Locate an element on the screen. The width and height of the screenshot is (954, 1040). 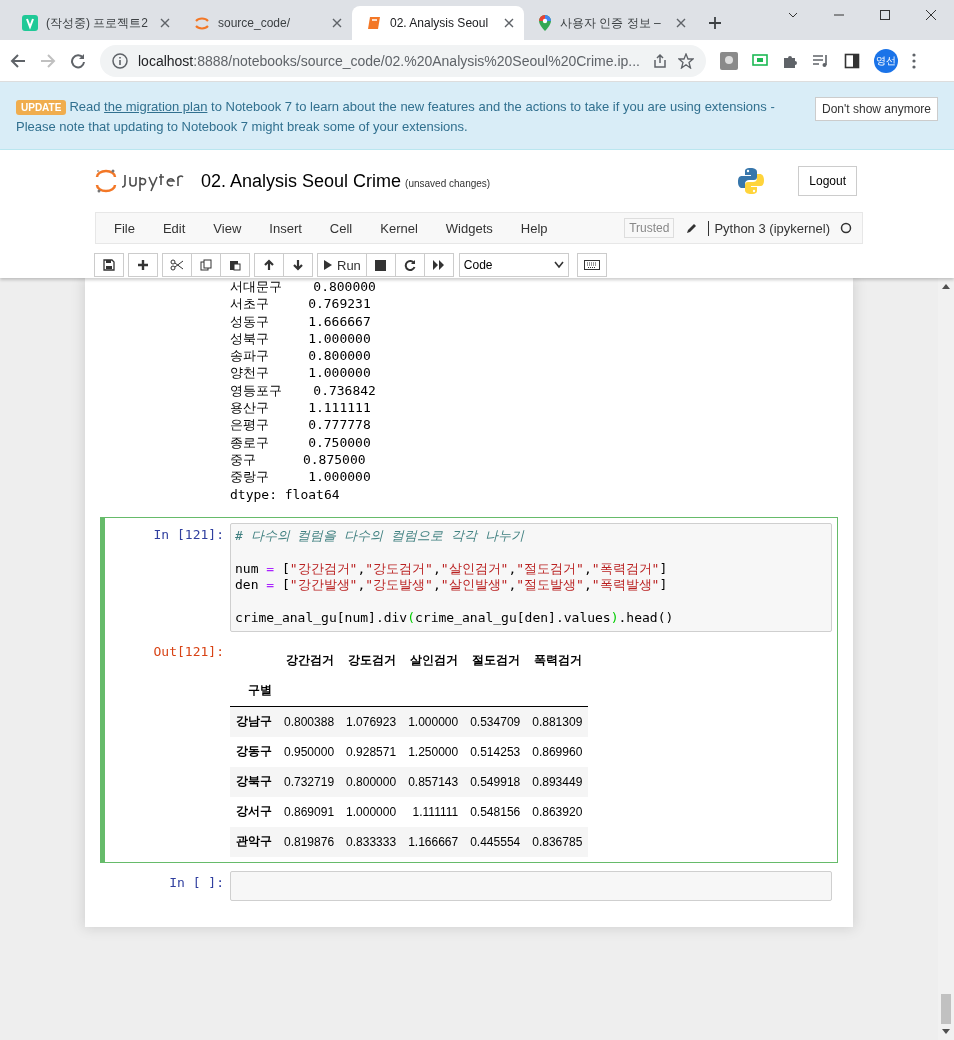
menu-item: View is located at coordinates (227, 228).